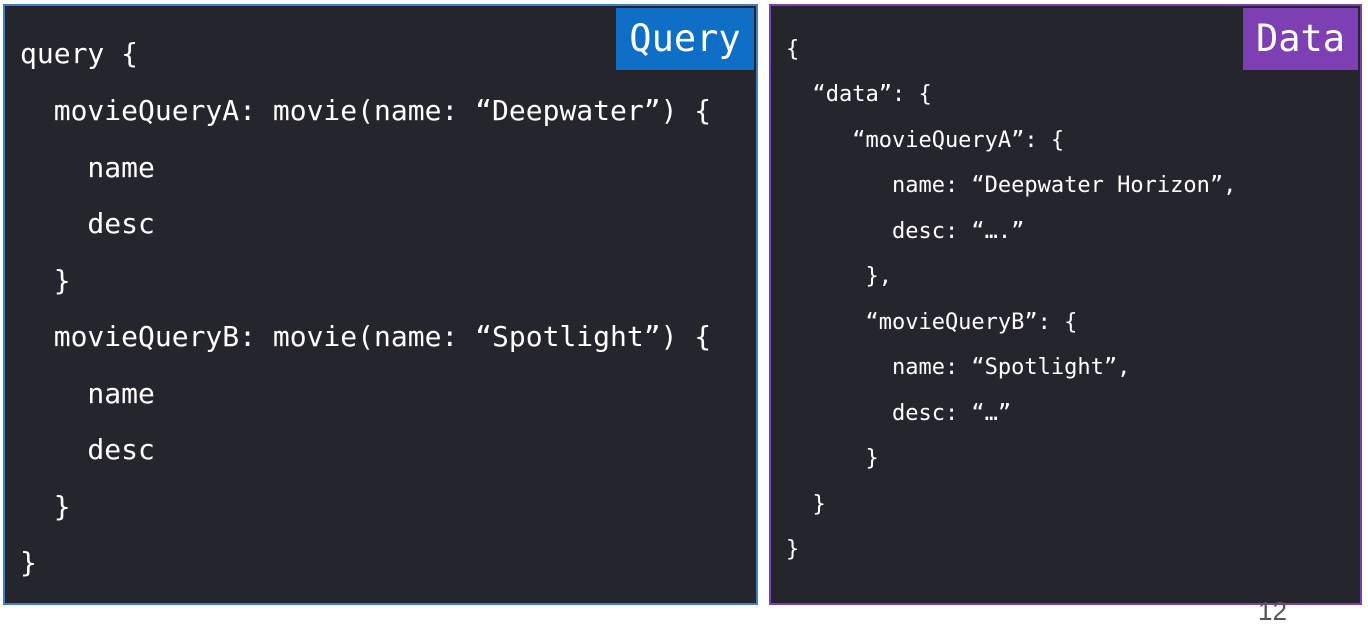 The image size is (1368, 626). Describe the element at coordinates (1011, 185) in the screenshot. I see `data-line: name: “Deepwater Horizon”,` at that location.